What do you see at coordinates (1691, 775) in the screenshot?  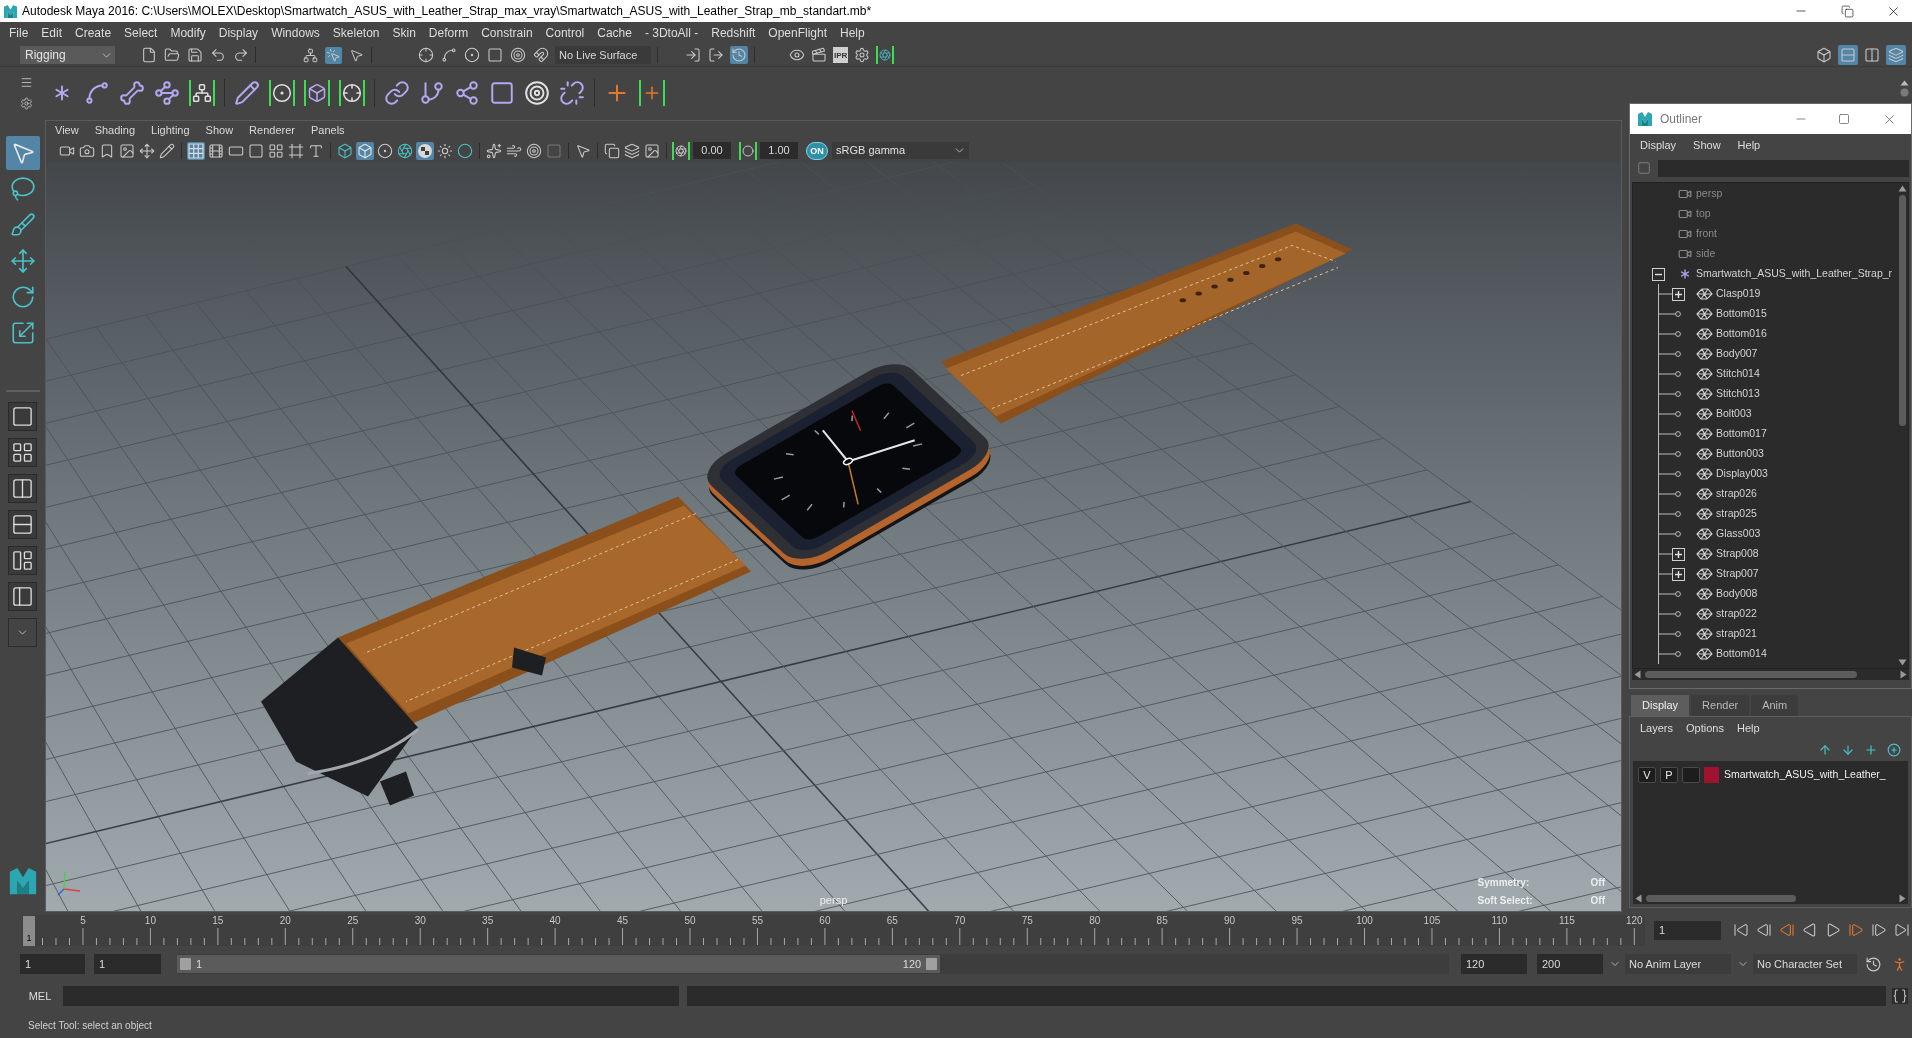 I see `reference-toggle` at bounding box center [1691, 775].